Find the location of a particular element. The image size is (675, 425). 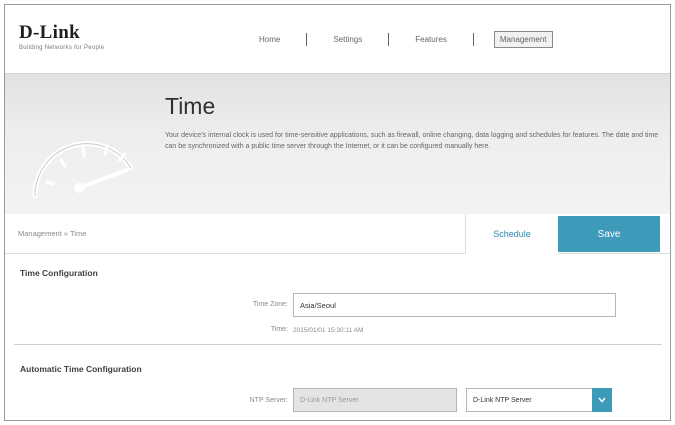

current-time-value: 2015/01/01 15:30:11 AM is located at coordinates (328, 330).